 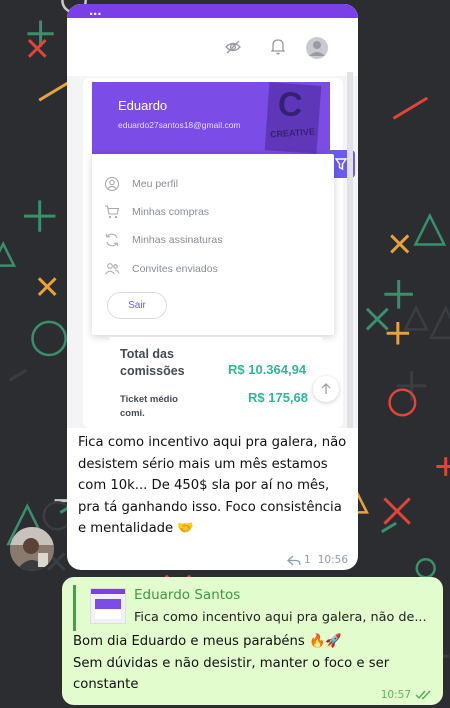 I want to click on menu-item-meu-perfil: Meu perfil, so click(x=141, y=184).